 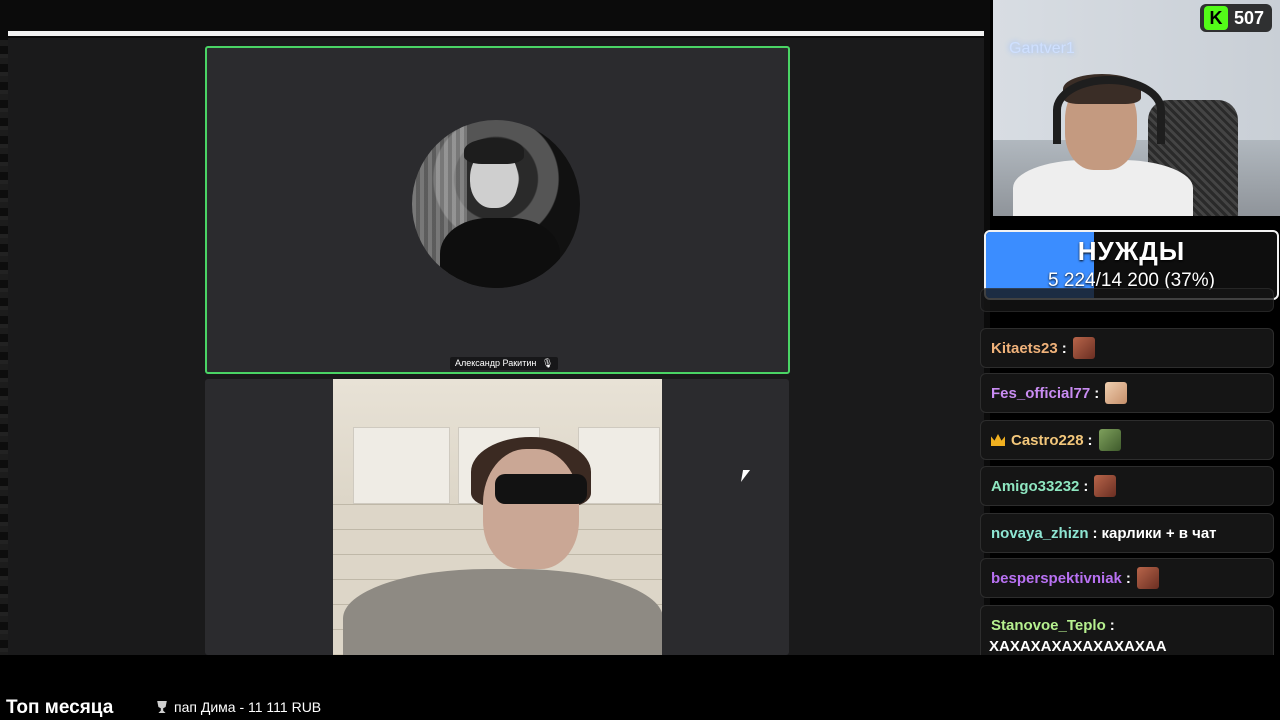 What do you see at coordinates (4, 347) in the screenshot?
I see `left-edge-strip` at bounding box center [4, 347].